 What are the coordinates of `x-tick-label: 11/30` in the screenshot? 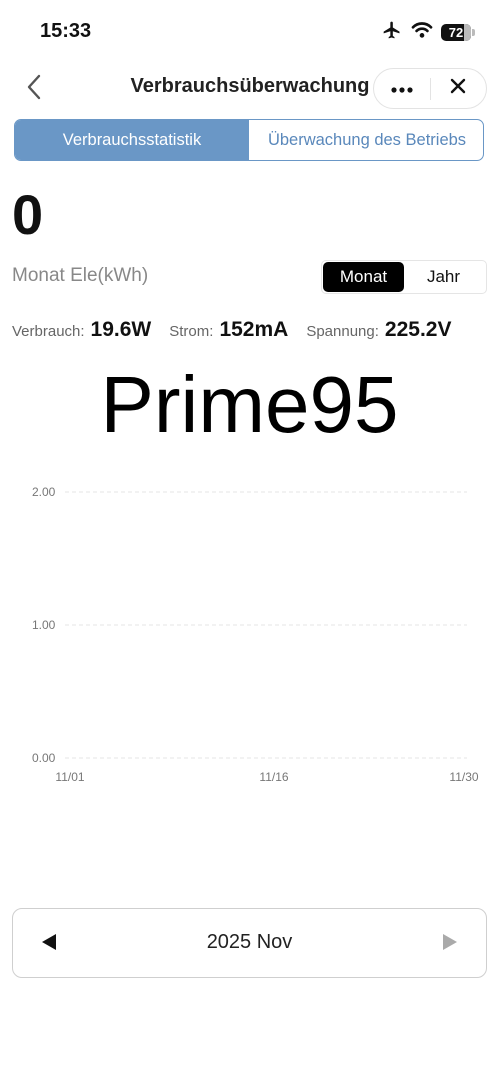 It's located at (463, 777).